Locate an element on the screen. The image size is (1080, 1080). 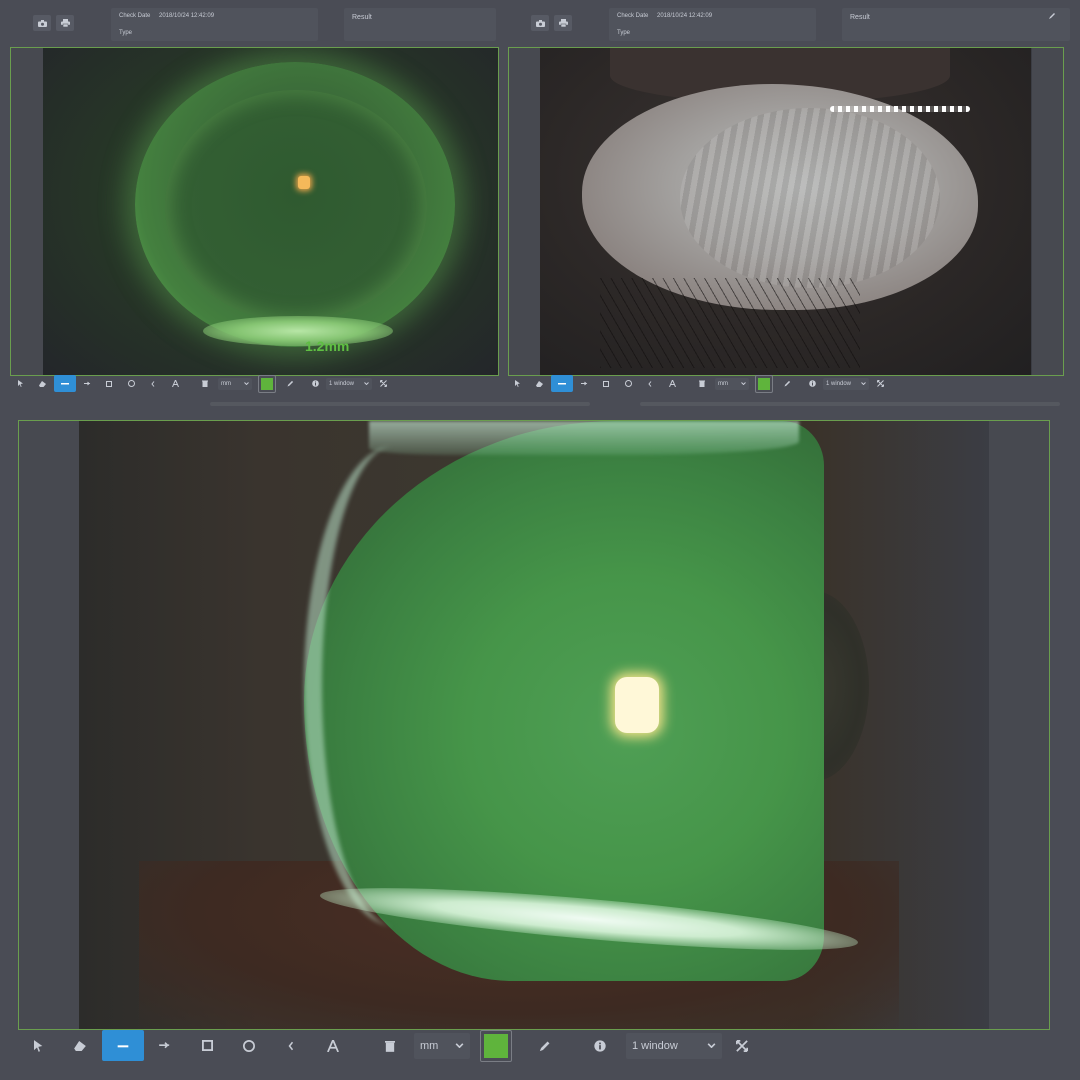
print-button-left is located at coordinates (65, 23).